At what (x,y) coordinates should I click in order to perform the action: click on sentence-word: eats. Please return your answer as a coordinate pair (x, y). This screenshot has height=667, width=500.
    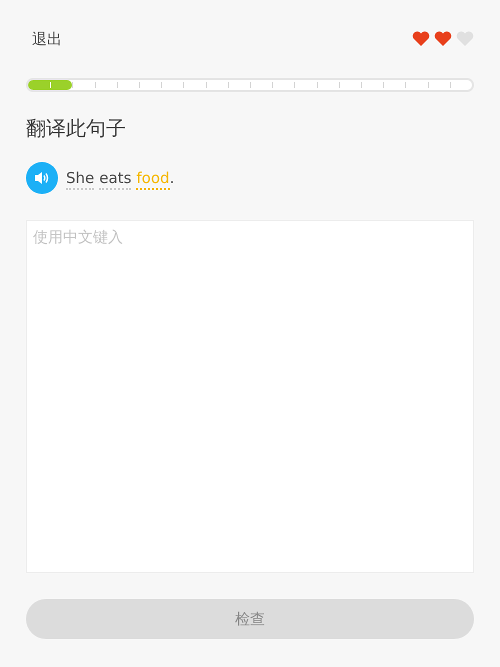
    Looking at the image, I should click on (115, 179).